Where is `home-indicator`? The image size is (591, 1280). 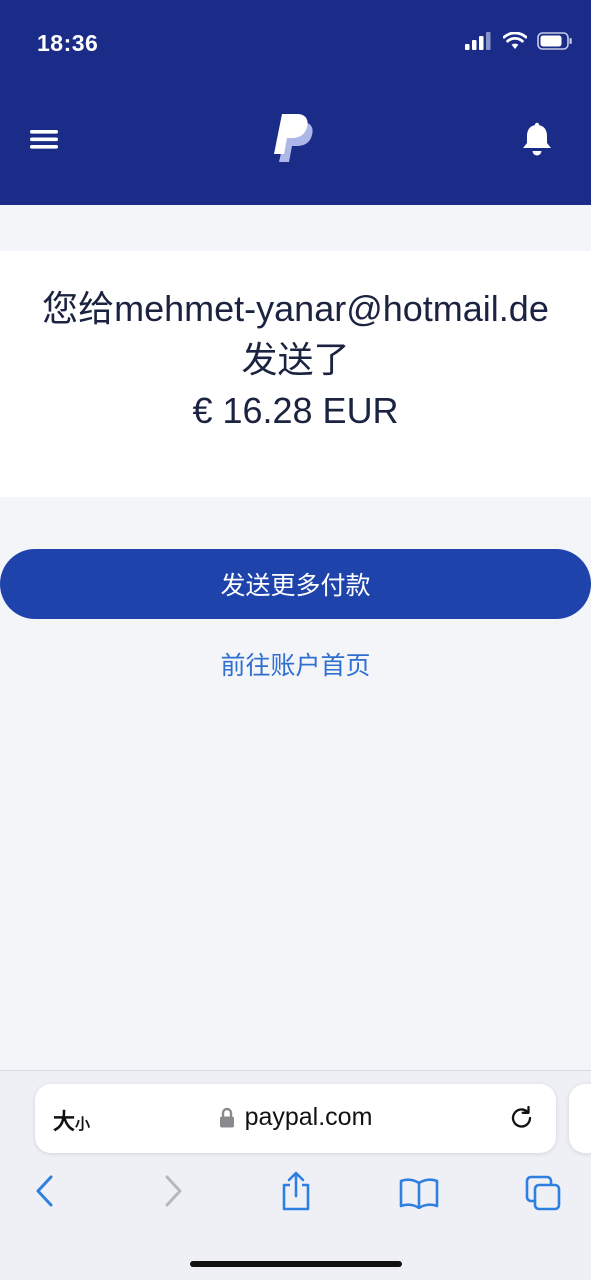 home-indicator is located at coordinates (296, 1264).